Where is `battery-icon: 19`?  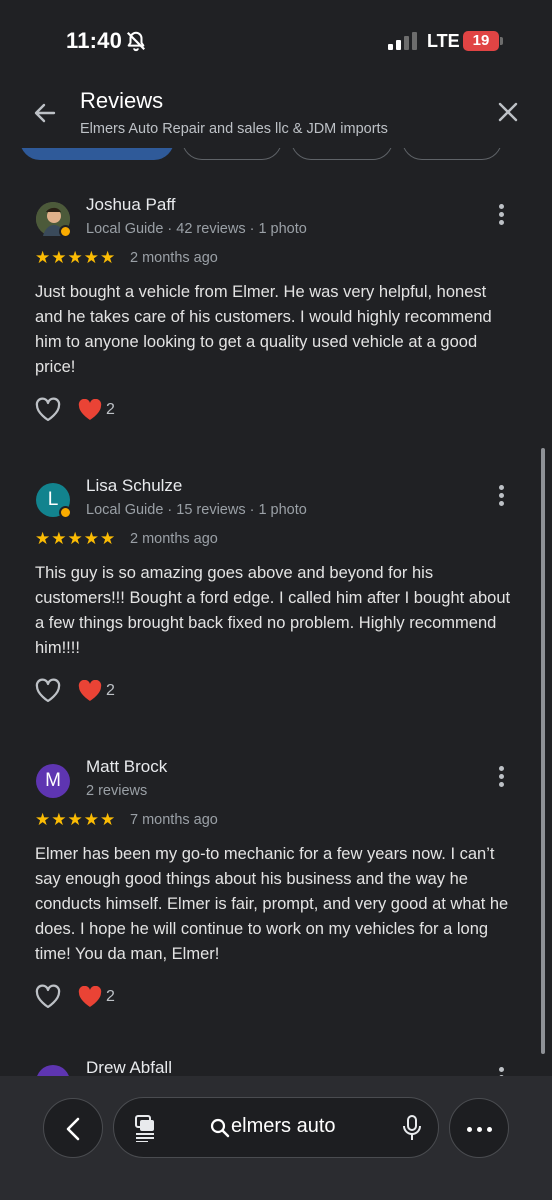
battery-icon: 19 is located at coordinates (483, 41).